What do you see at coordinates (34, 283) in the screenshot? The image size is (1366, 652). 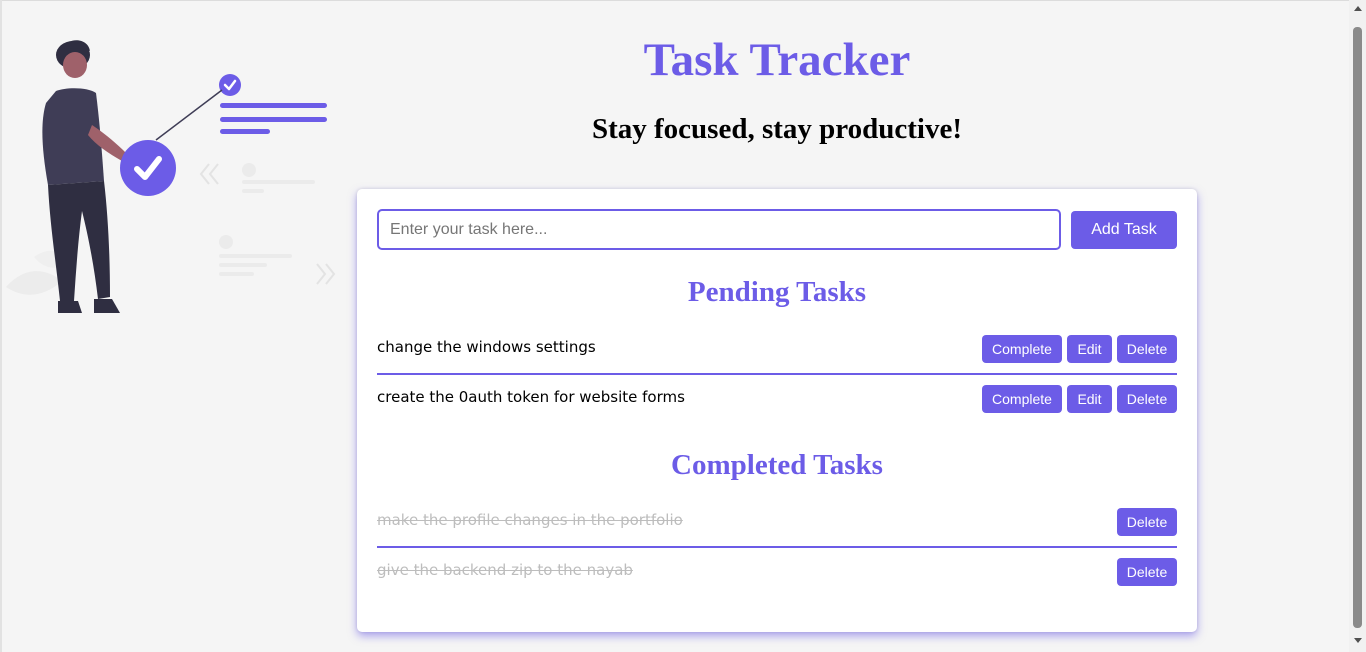 I see `leaf-decoration-icon` at bounding box center [34, 283].